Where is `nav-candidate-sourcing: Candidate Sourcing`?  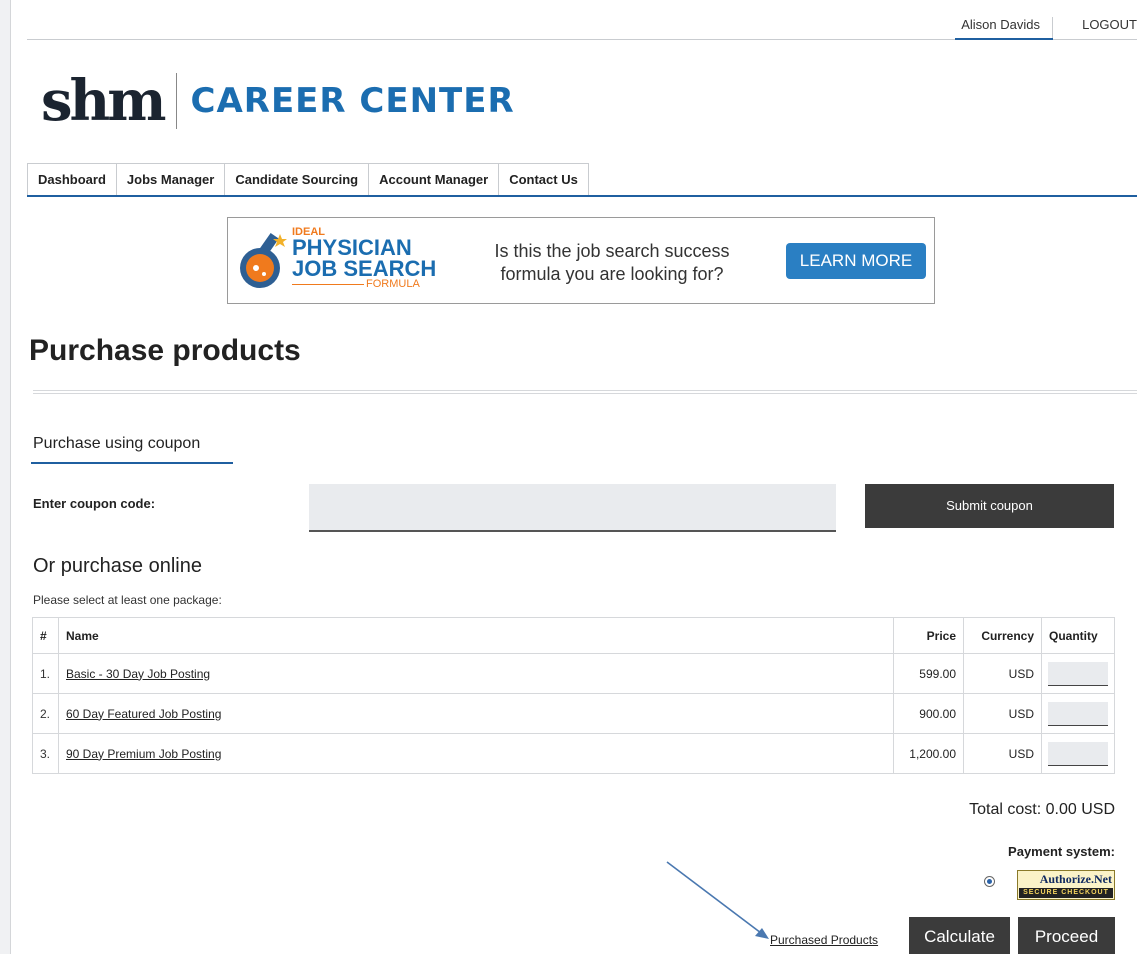
nav-candidate-sourcing: Candidate Sourcing is located at coordinates (296, 179).